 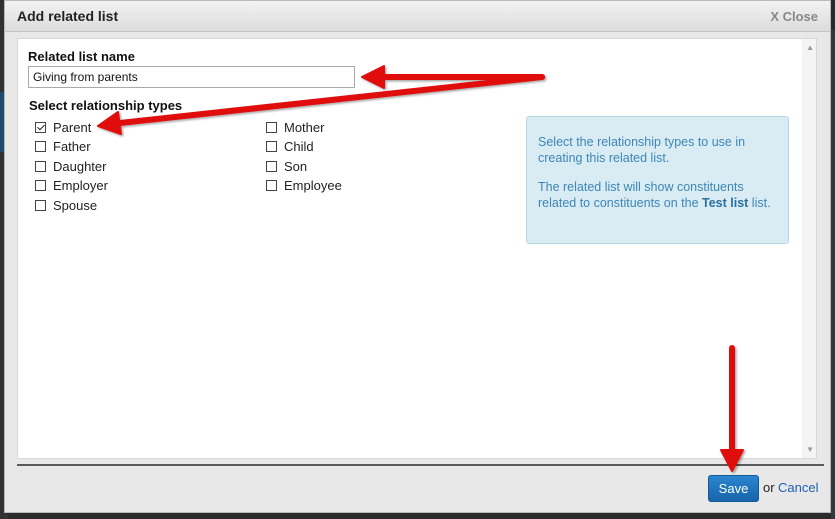 What do you see at coordinates (72, 127) in the screenshot?
I see `option-label: Parent` at bounding box center [72, 127].